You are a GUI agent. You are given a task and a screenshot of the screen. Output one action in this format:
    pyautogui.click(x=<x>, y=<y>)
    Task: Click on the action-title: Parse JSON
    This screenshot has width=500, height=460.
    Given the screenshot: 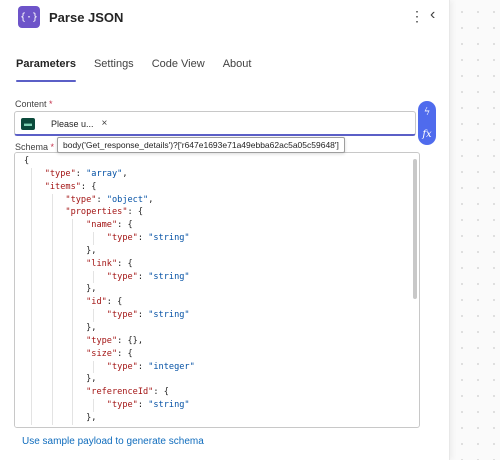 What is the action you would take?
    pyautogui.click(x=86, y=17)
    